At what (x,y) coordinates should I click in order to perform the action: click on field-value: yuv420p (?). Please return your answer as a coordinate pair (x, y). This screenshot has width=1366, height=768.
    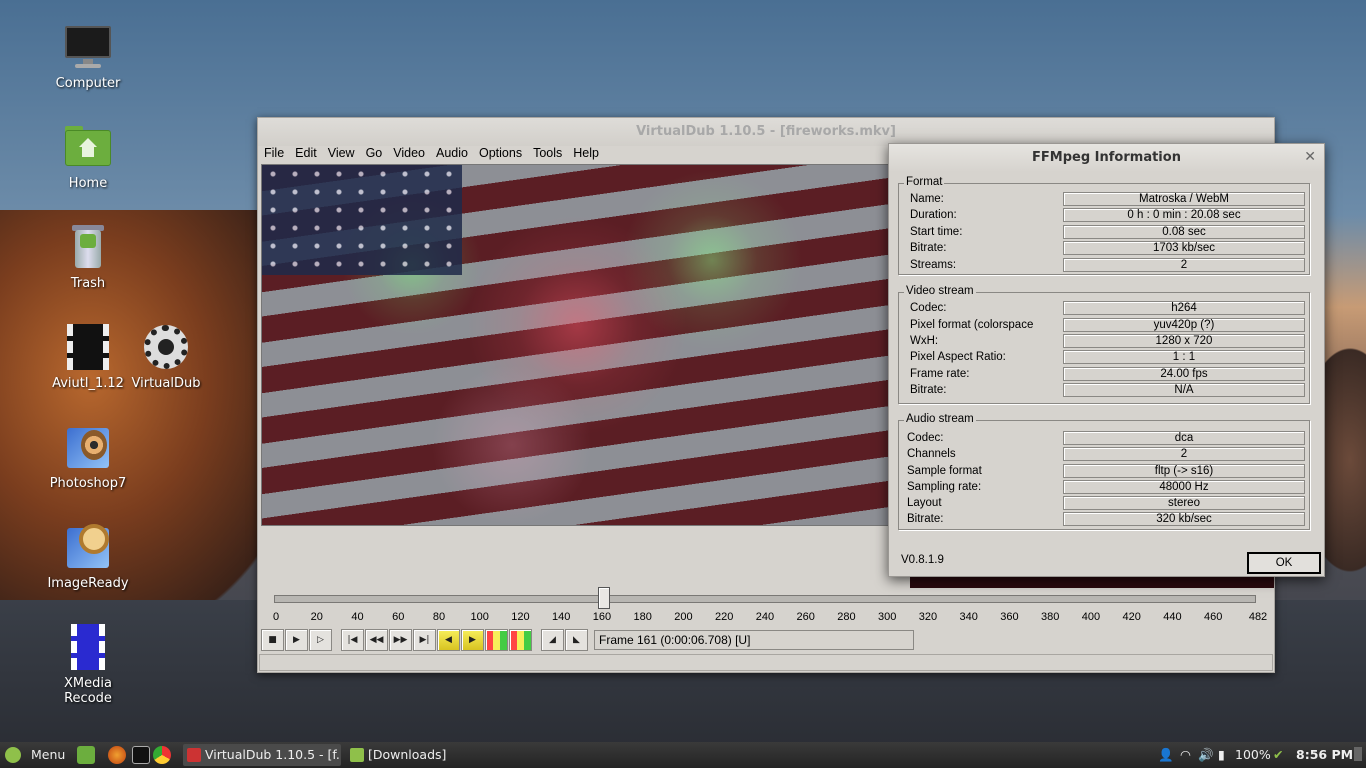
    Looking at the image, I should click on (1184, 325).